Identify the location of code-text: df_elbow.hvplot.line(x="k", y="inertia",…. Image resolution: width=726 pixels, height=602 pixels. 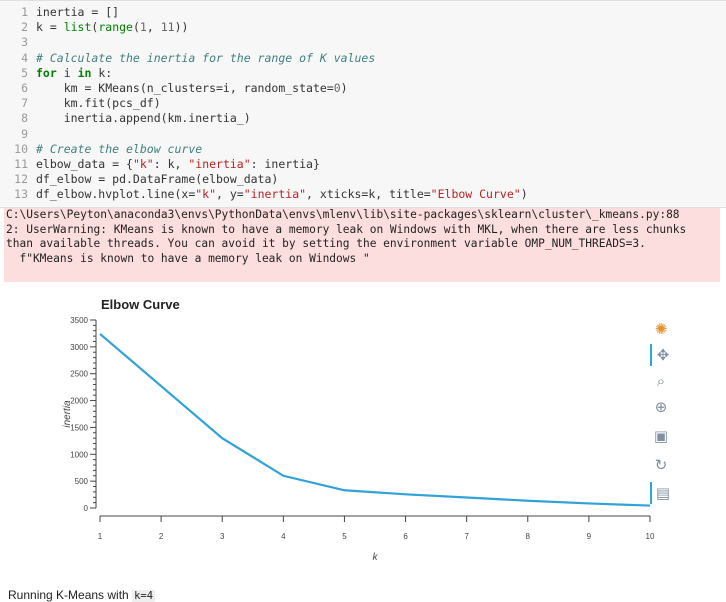
(282, 194).